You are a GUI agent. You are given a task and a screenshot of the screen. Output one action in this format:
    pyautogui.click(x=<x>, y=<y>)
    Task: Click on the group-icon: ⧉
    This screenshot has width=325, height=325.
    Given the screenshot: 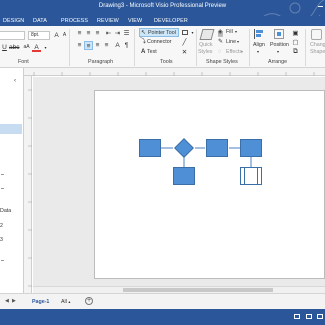 What is the action you would take?
    pyautogui.click(x=295, y=51)
    